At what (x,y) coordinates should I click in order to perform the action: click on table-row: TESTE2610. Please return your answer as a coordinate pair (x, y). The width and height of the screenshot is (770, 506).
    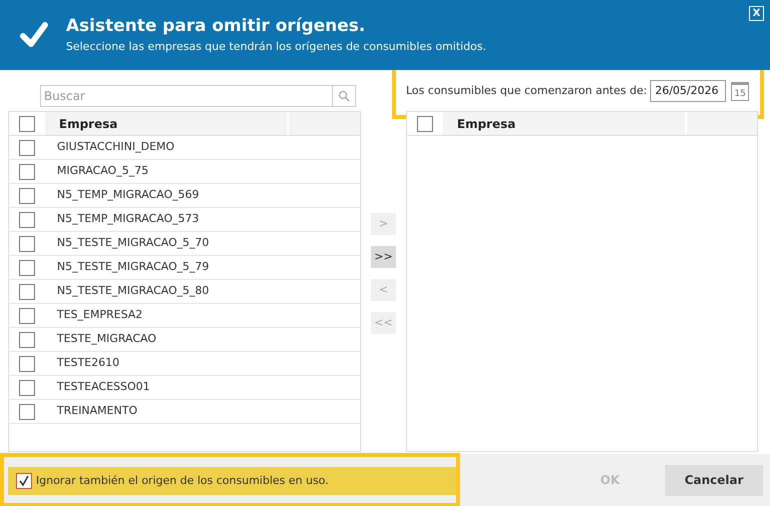
    Looking at the image, I should click on (184, 364).